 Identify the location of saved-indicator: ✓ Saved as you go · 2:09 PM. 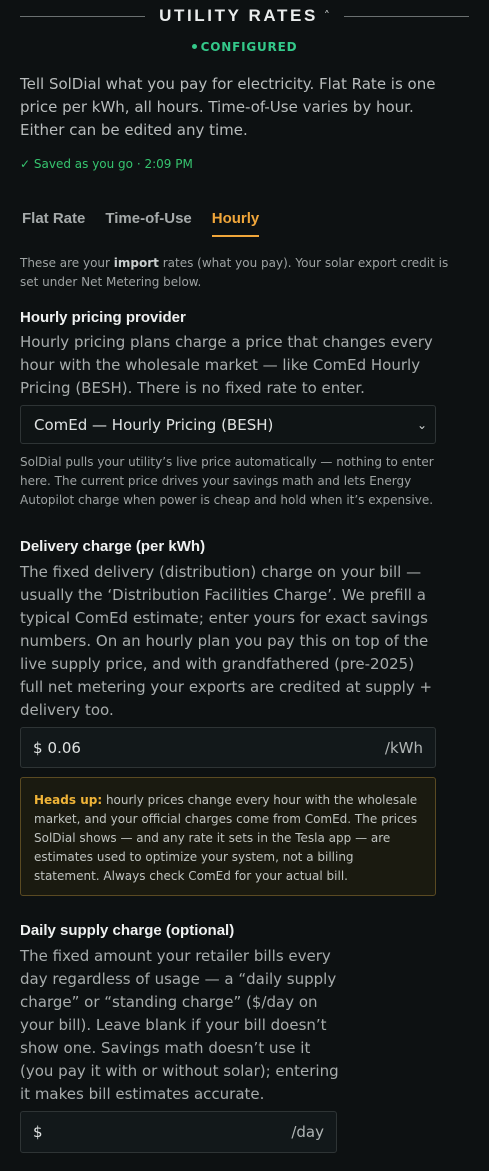
(106, 164).